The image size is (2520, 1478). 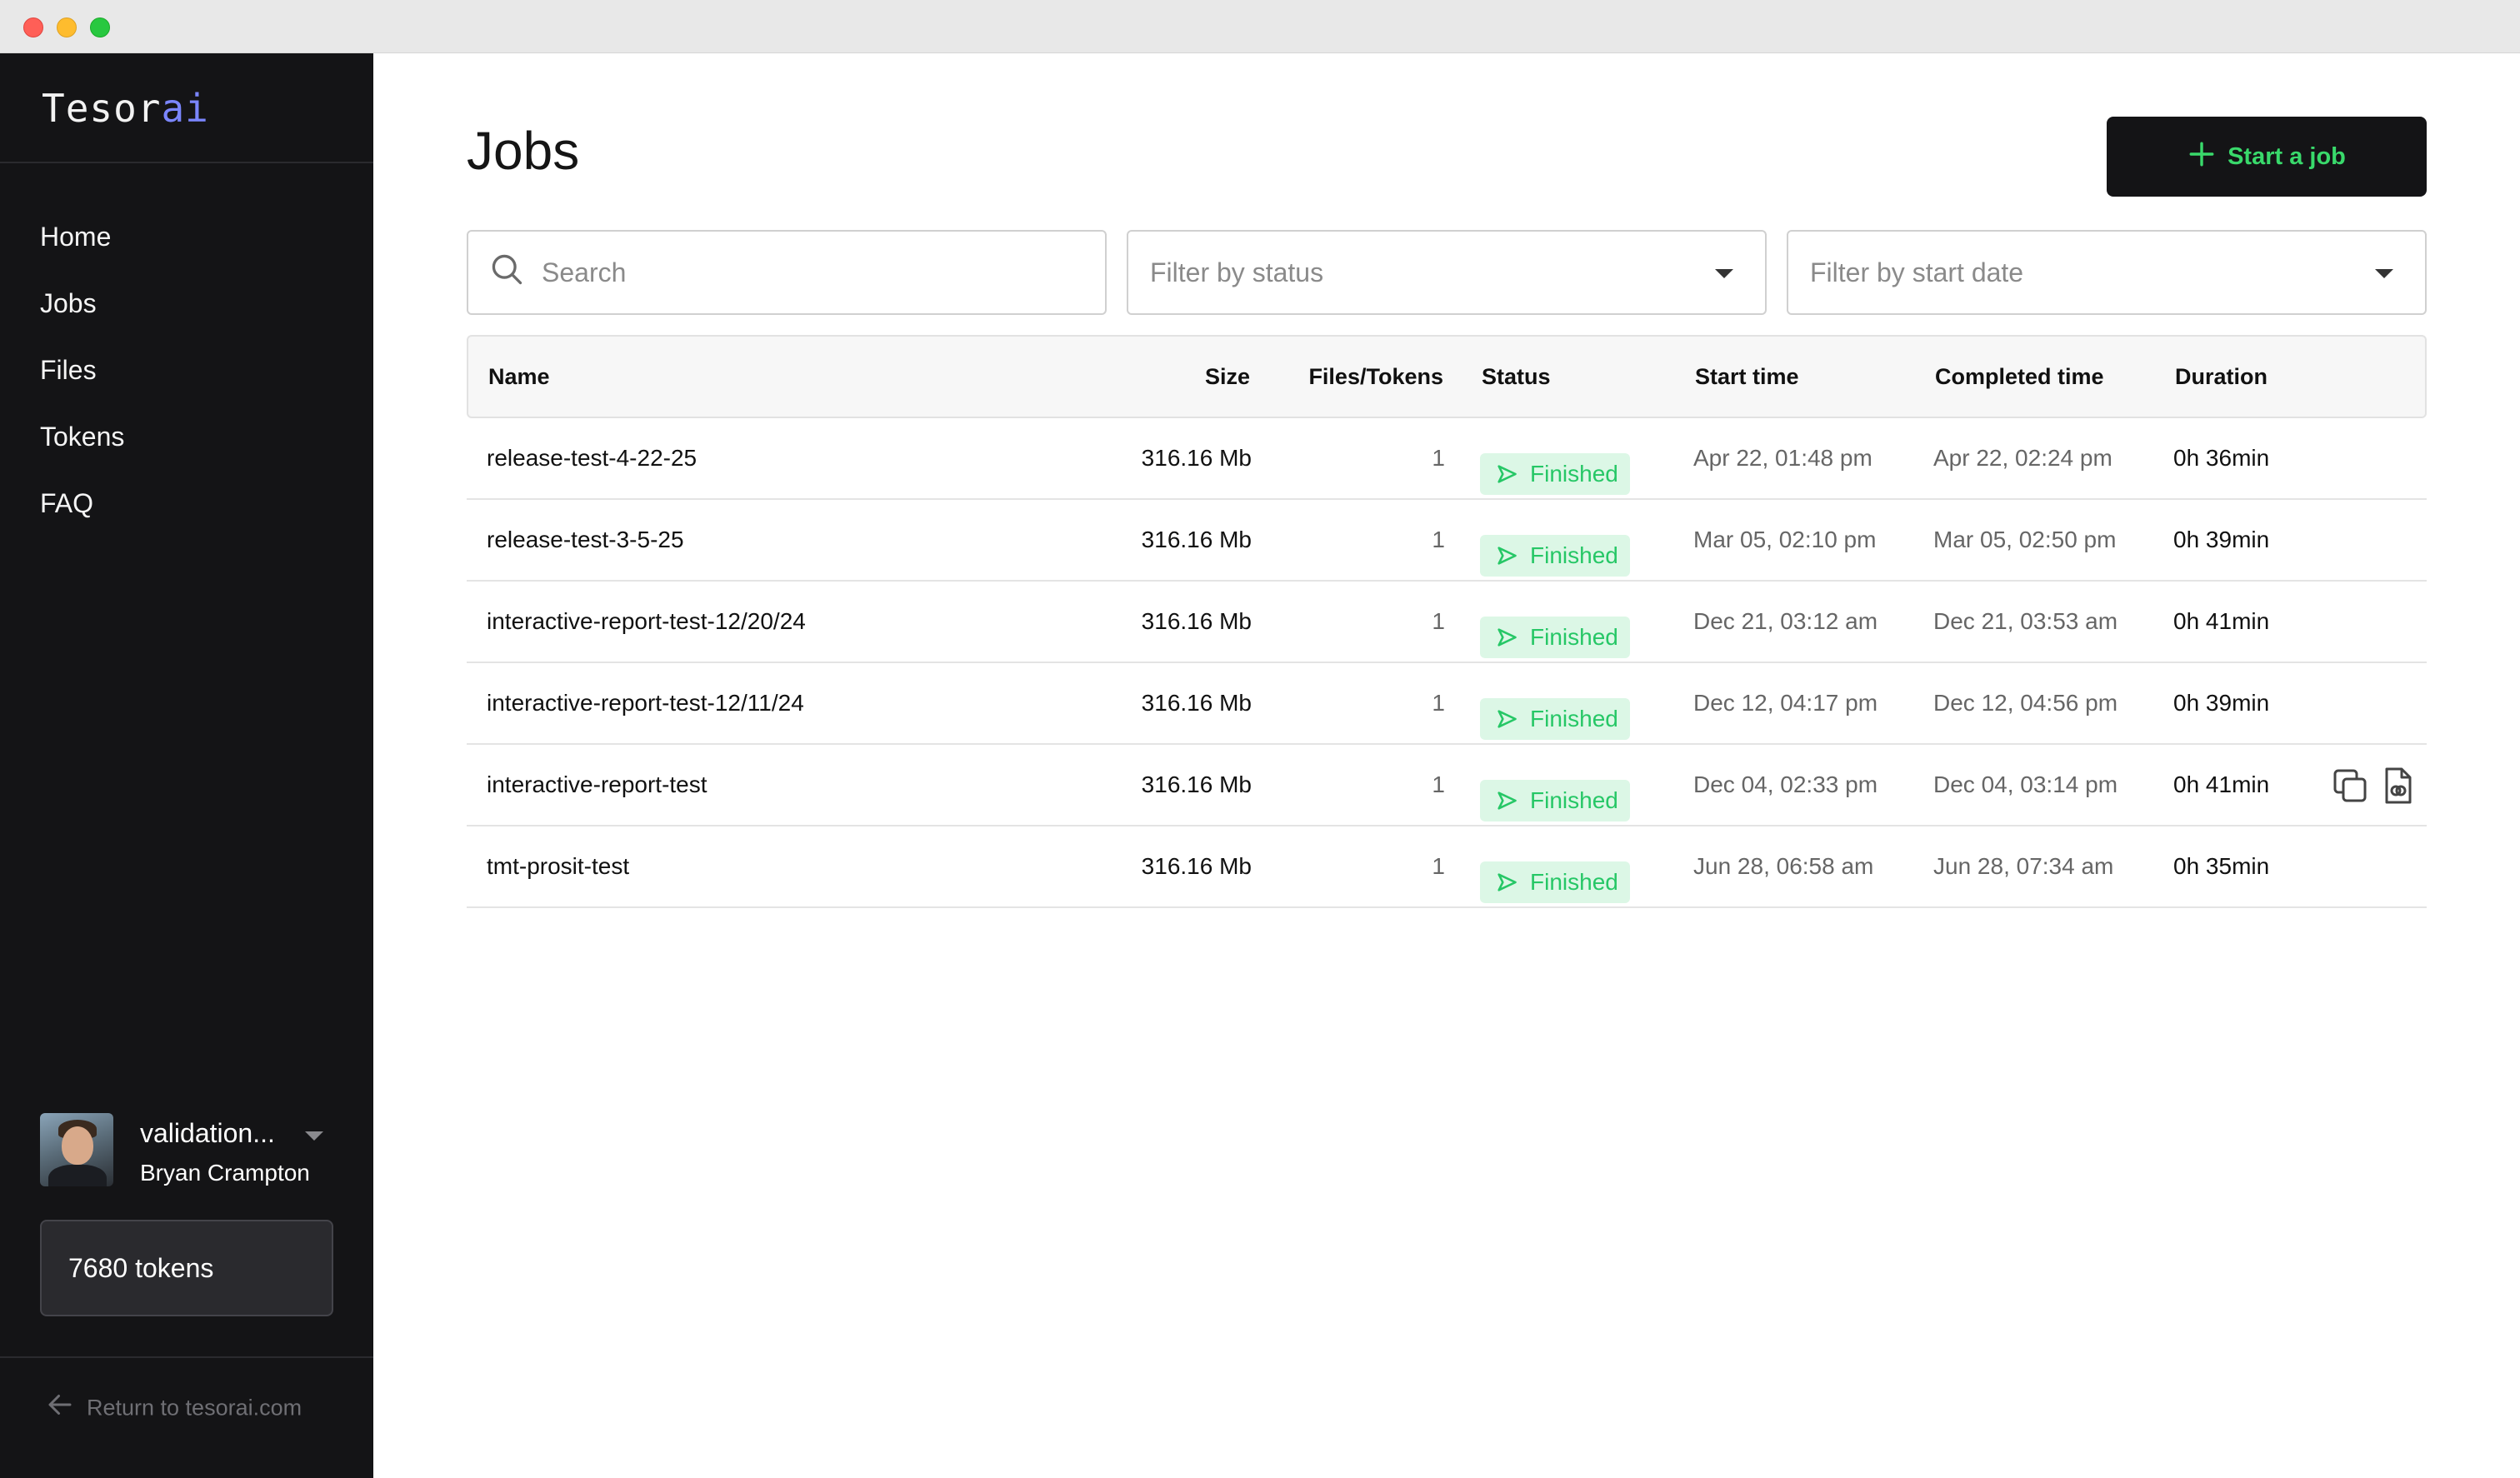 I want to click on brand-name-suffix: ai, so click(x=185, y=108).